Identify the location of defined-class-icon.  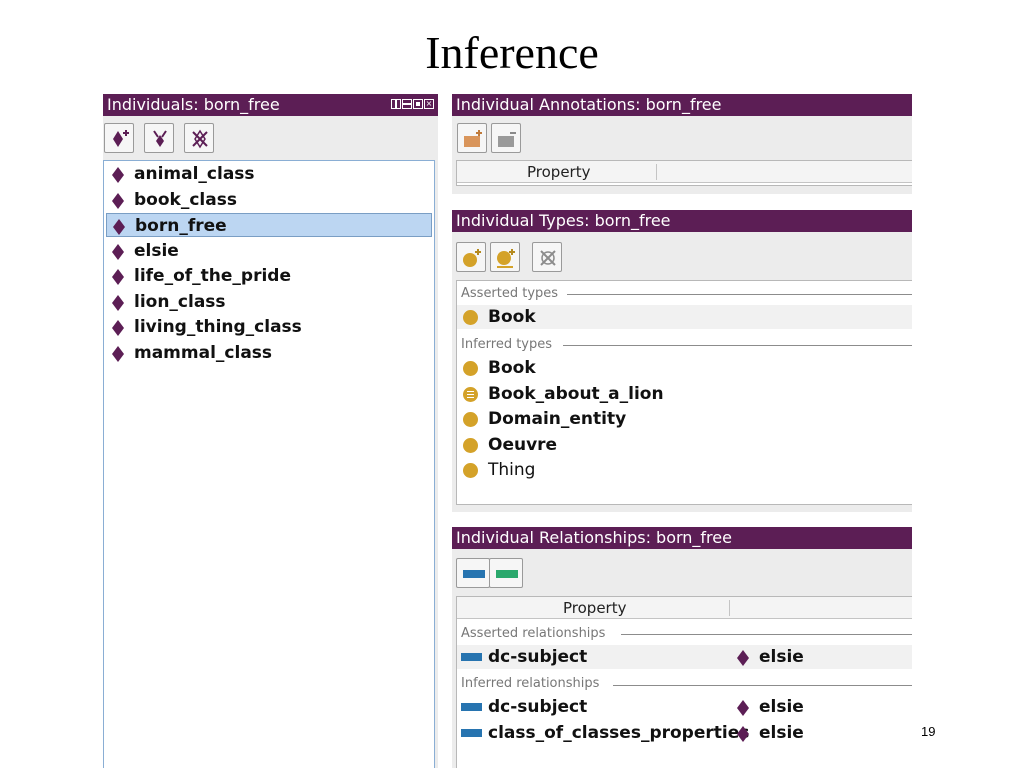
(470, 394).